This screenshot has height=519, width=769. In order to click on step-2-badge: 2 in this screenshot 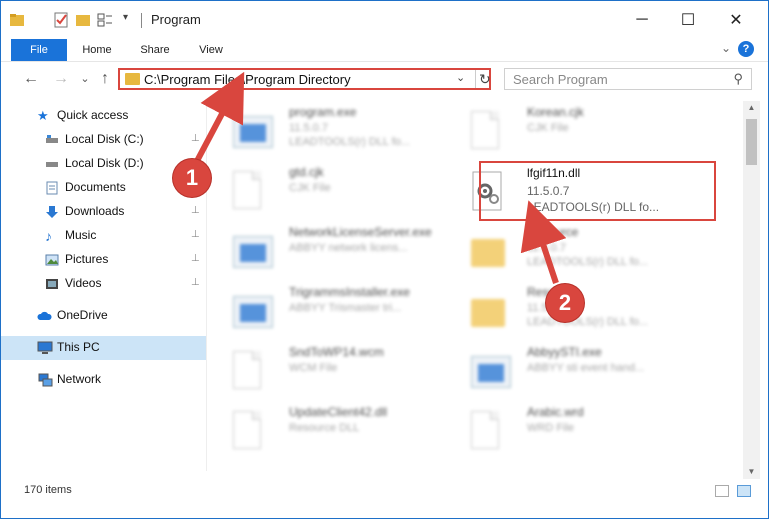, I will do `click(565, 303)`.